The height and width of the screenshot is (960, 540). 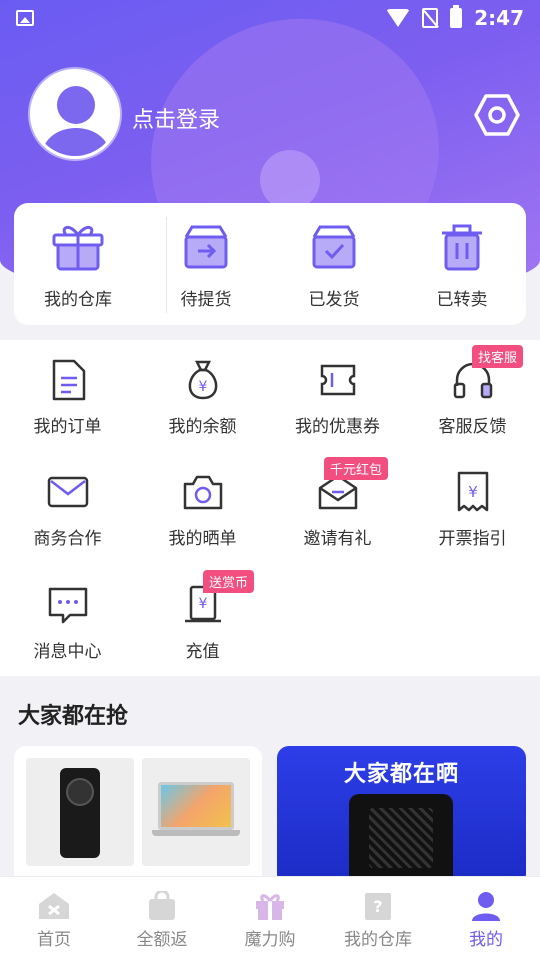 What do you see at coordinates (430, 18) in the screenshot?
I see `no-sim-icon` at bounding box center [430, 18].